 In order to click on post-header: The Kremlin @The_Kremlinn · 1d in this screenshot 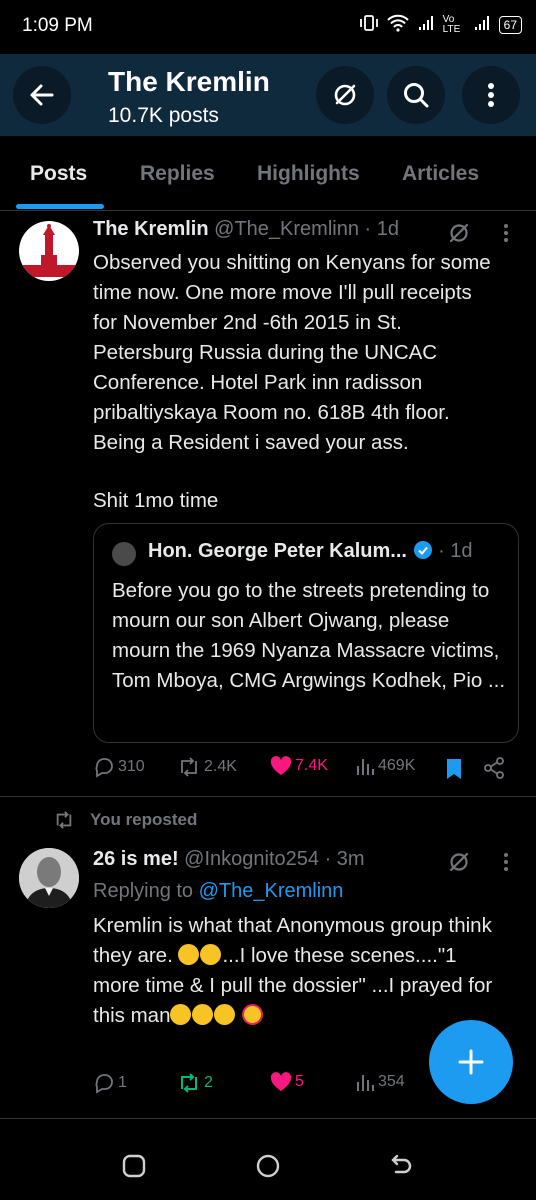, I will do `click(246, 229)`.